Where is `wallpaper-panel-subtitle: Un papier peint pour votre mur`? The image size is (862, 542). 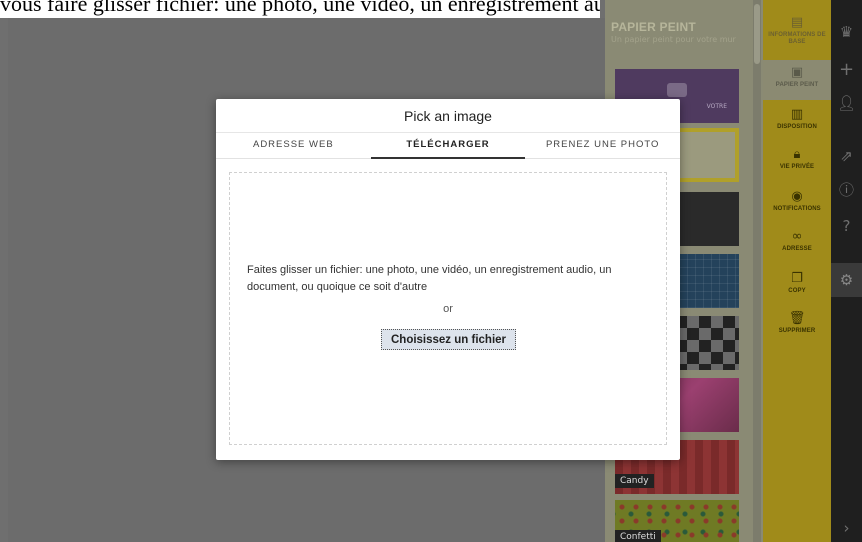
wallpaper-panel-subtitle: Un papier peint pour votre mur is located at coordinates (673, 39).